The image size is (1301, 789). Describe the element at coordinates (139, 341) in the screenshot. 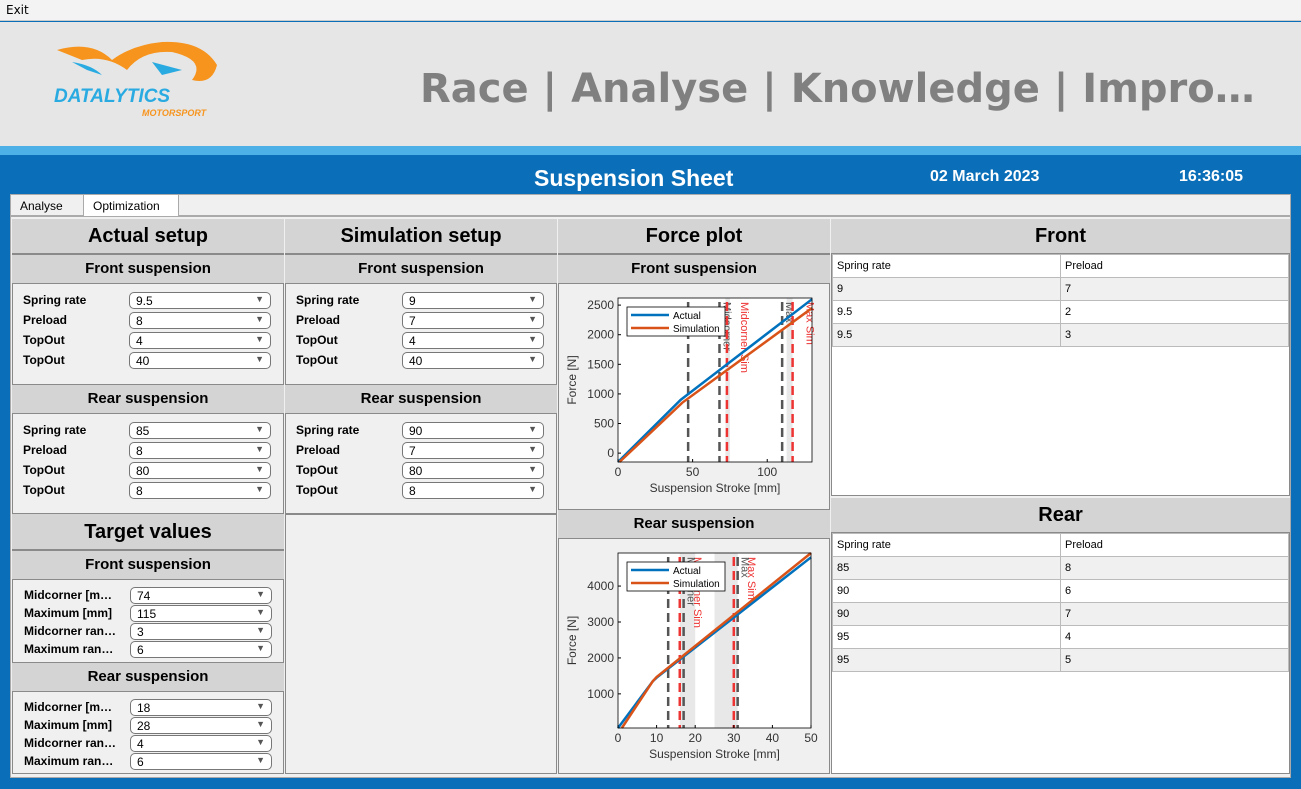

I see `dropdown-value: 4` at that location.